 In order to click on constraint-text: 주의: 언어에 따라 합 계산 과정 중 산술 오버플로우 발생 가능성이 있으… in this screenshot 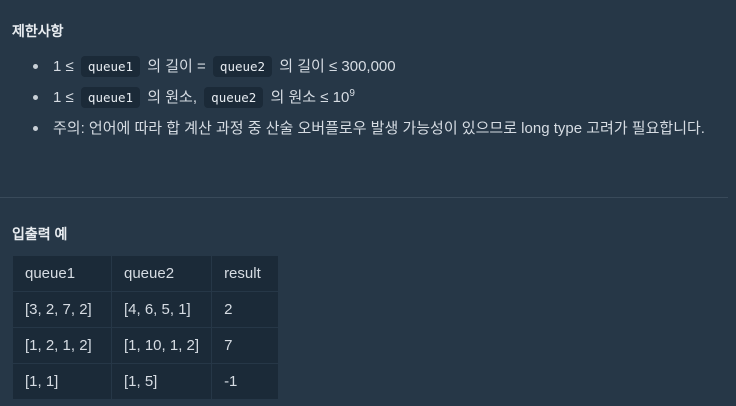, I will do `click(379, 128)`.